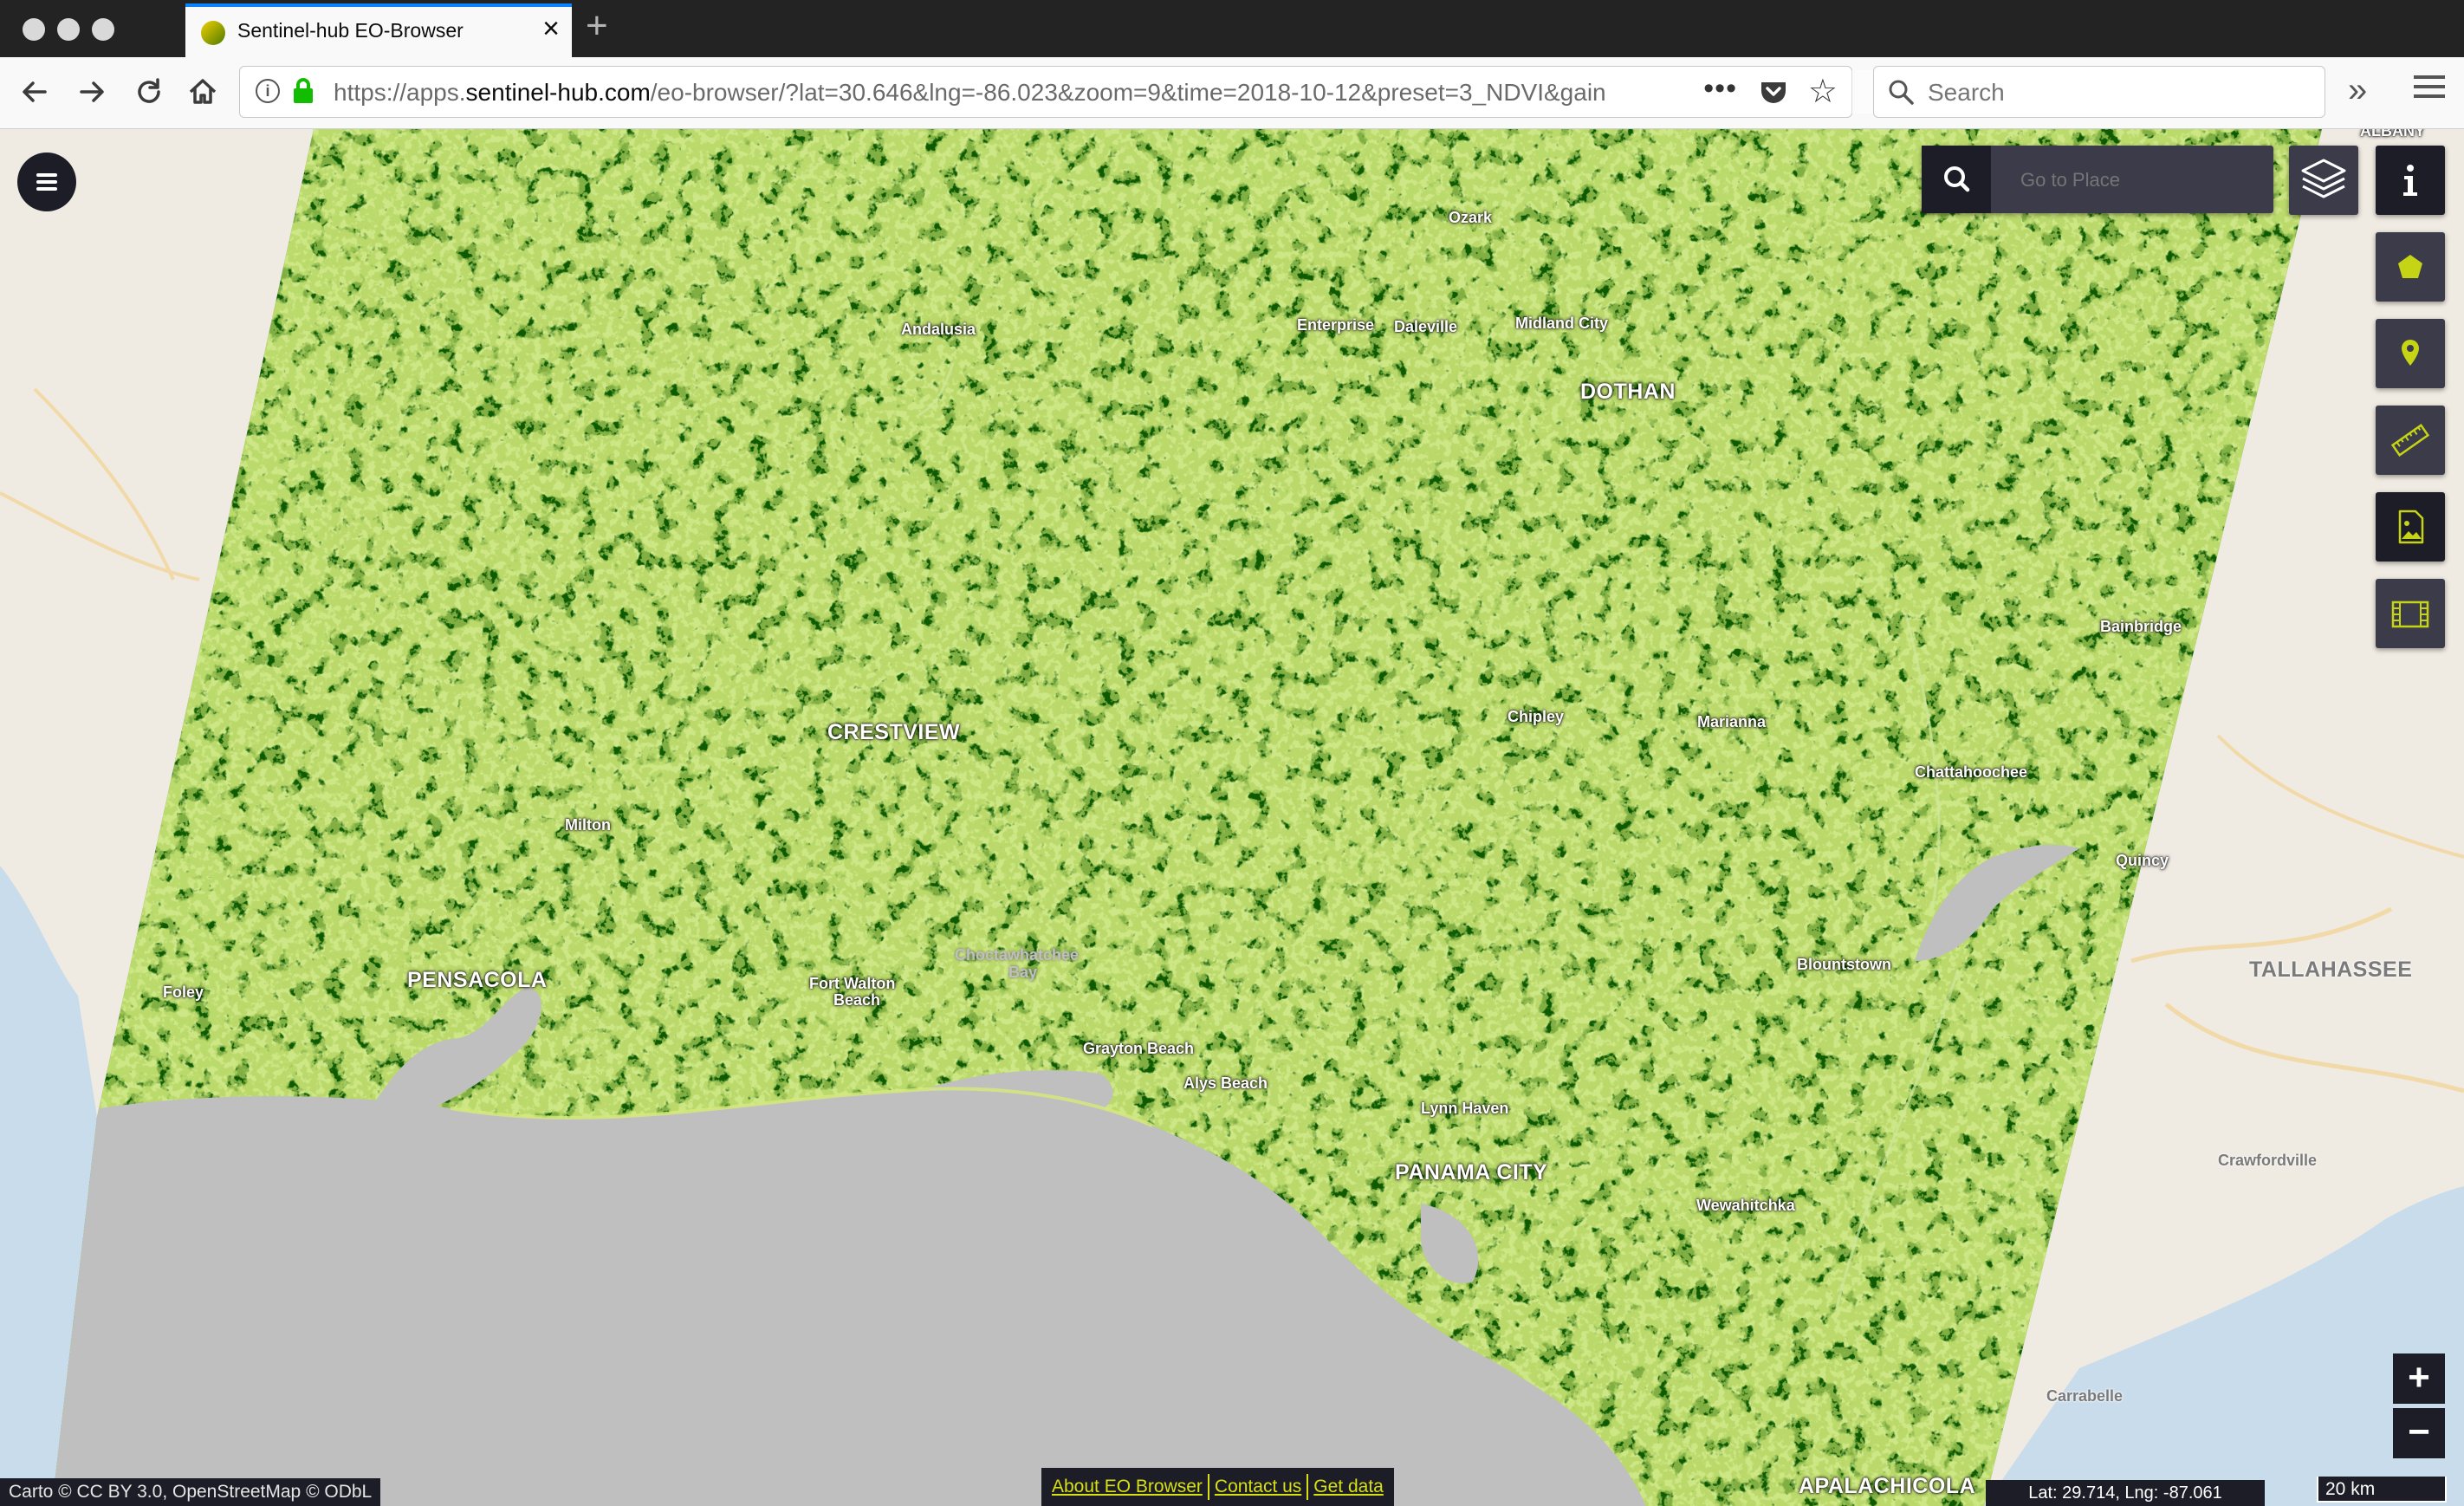 The image size is (2464, 1506). I want to click on film-strip-icon, so click(2410, 614).